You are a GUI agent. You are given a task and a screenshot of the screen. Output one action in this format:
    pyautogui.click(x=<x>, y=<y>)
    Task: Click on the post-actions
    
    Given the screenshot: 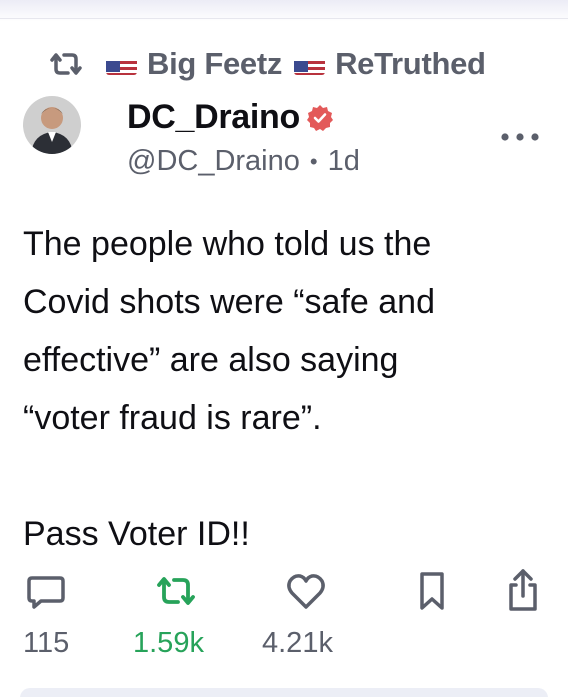 What is the action you would take?
    pyautogui.click(x=284, y=593)
    